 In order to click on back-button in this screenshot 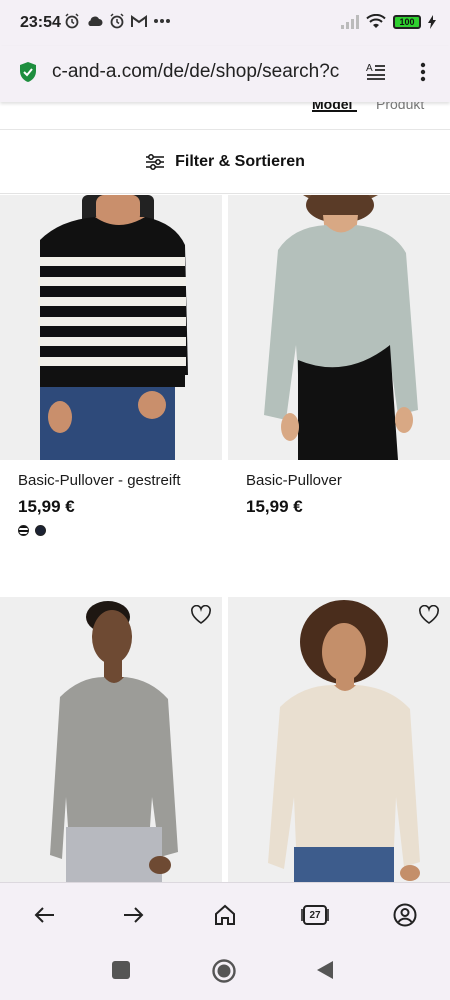, I will do `click(44, 915)`.